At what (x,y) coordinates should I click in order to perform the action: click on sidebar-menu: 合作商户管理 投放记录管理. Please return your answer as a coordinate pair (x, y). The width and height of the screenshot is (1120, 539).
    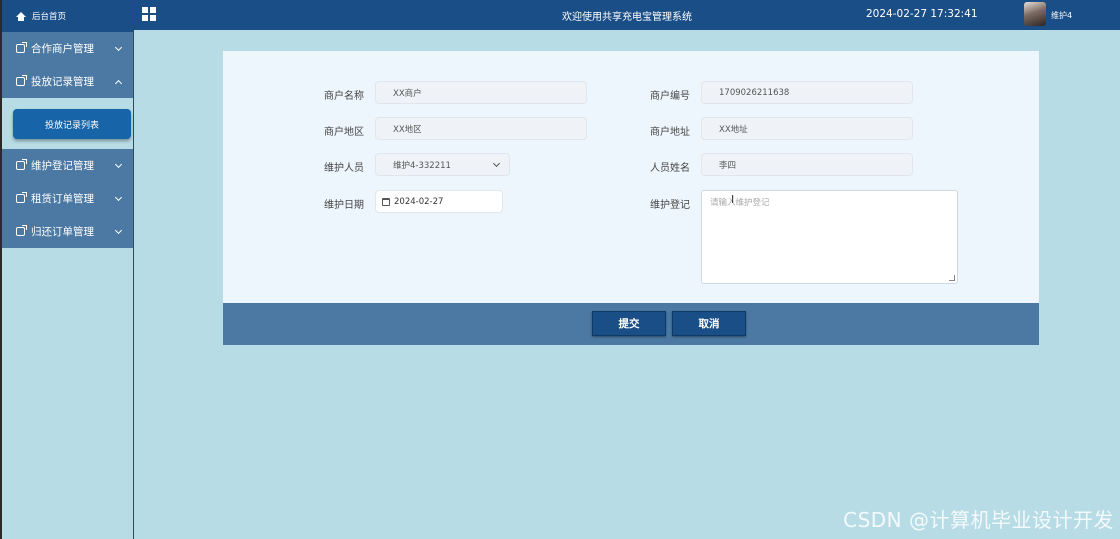
    Looking at the image, I should click on (67, 65).